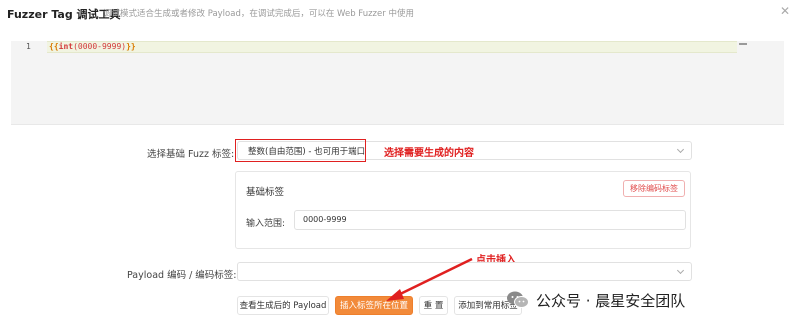 The width and height of the screenshot is (797, 333). What do you see at coordinates (100, 46) in the screenshot?
I see `tag-args: (0000-9999)` at bounding box center [100, 46].